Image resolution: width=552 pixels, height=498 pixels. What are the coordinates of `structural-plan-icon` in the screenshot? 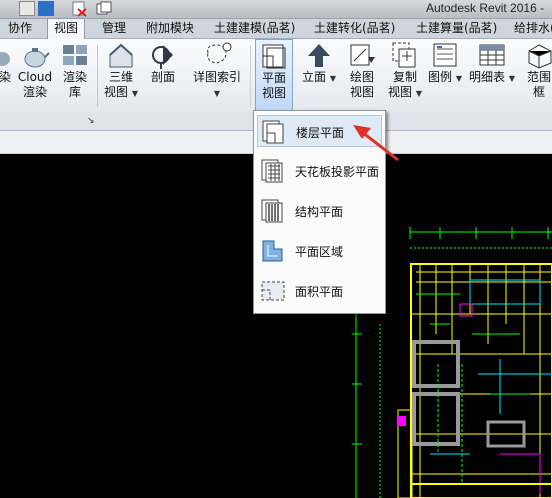 It's located at (272, 211).